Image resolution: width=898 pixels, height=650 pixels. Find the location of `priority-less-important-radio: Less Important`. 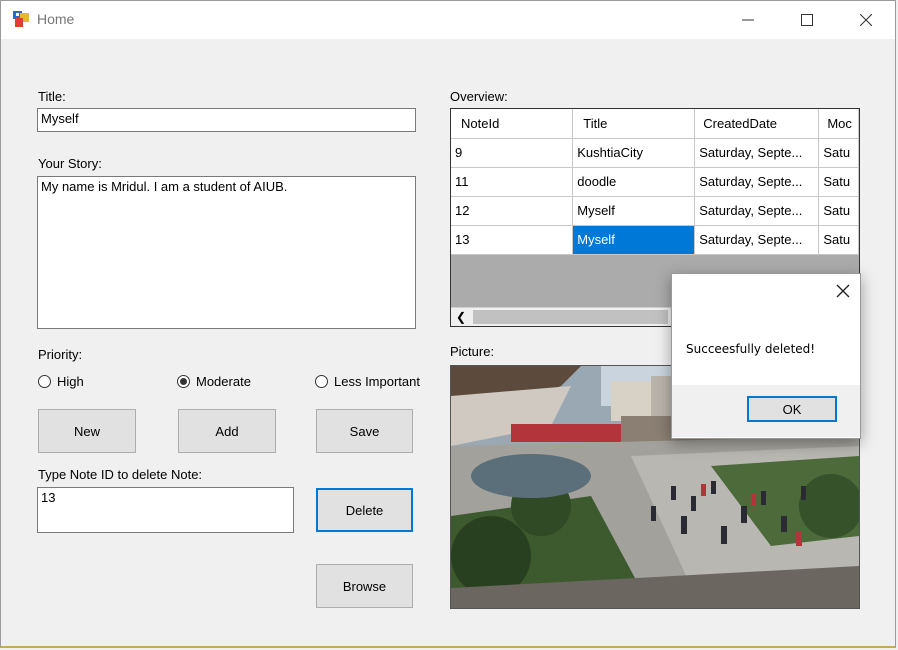

priority-less-important-radio: Less Important is located at coordinates (367, 381).